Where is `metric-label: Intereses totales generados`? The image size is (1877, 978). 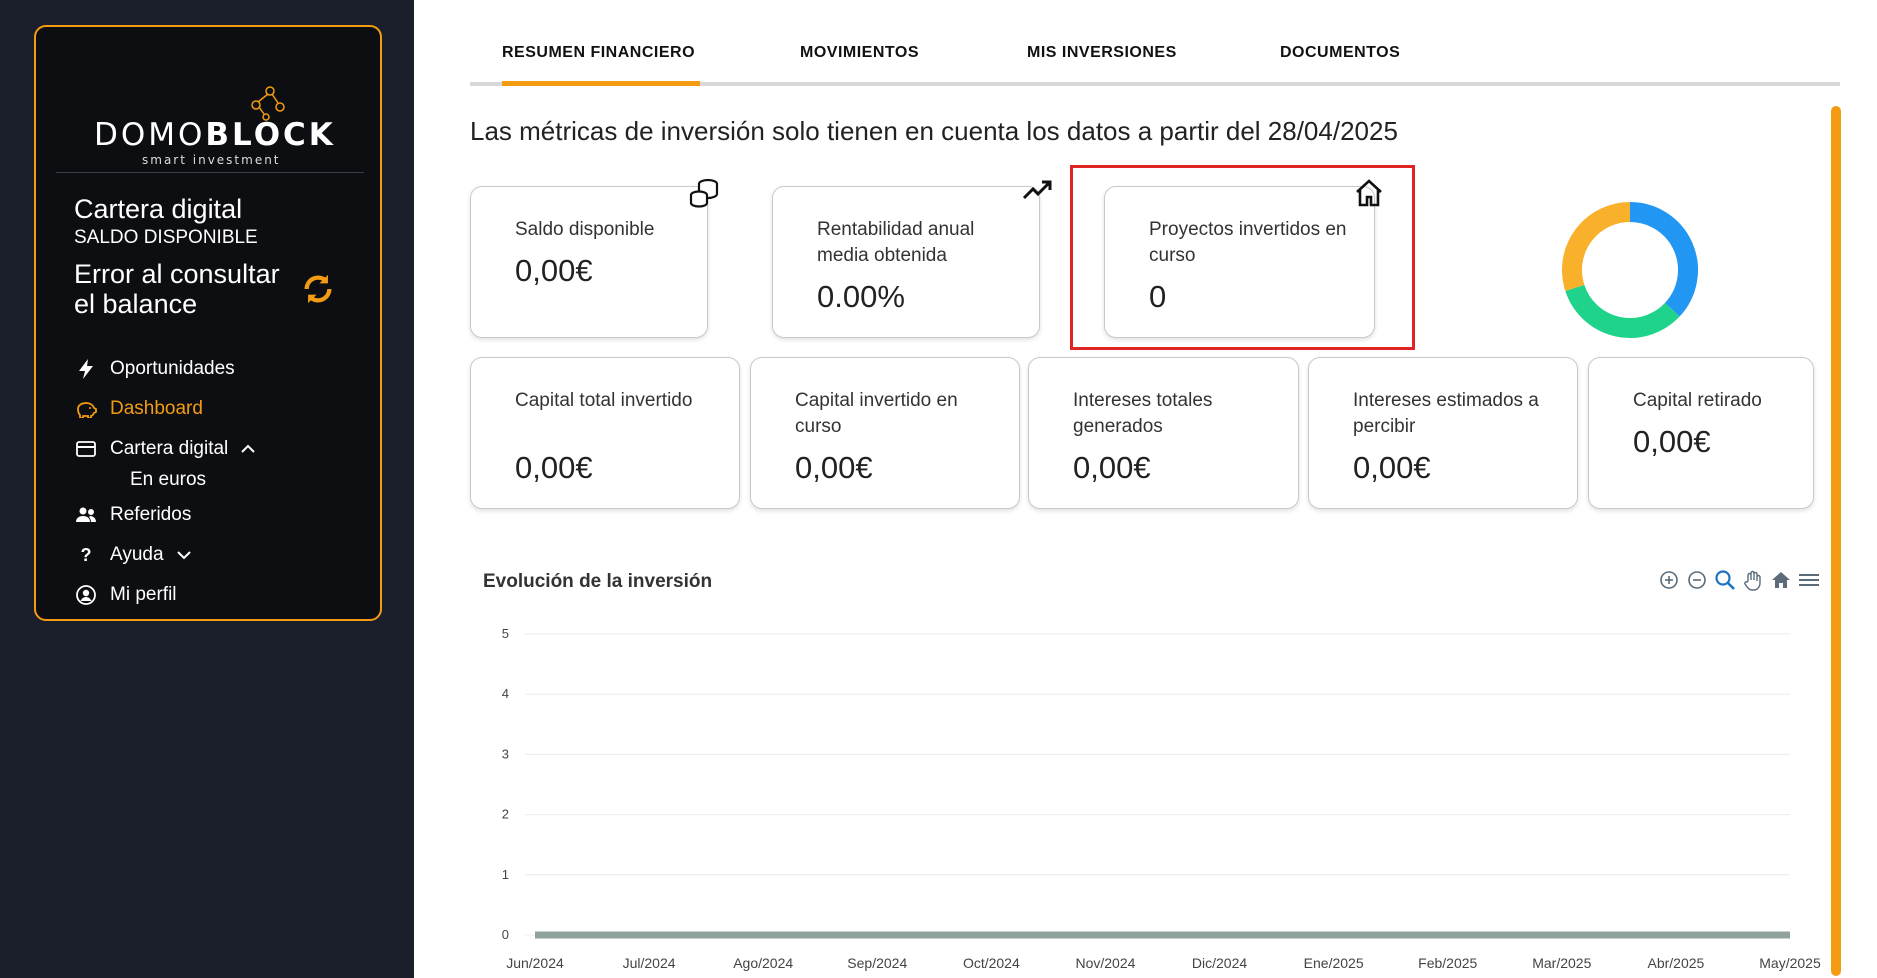 metric-label: Intereses totales generados is located at coordinates (1143, 413).